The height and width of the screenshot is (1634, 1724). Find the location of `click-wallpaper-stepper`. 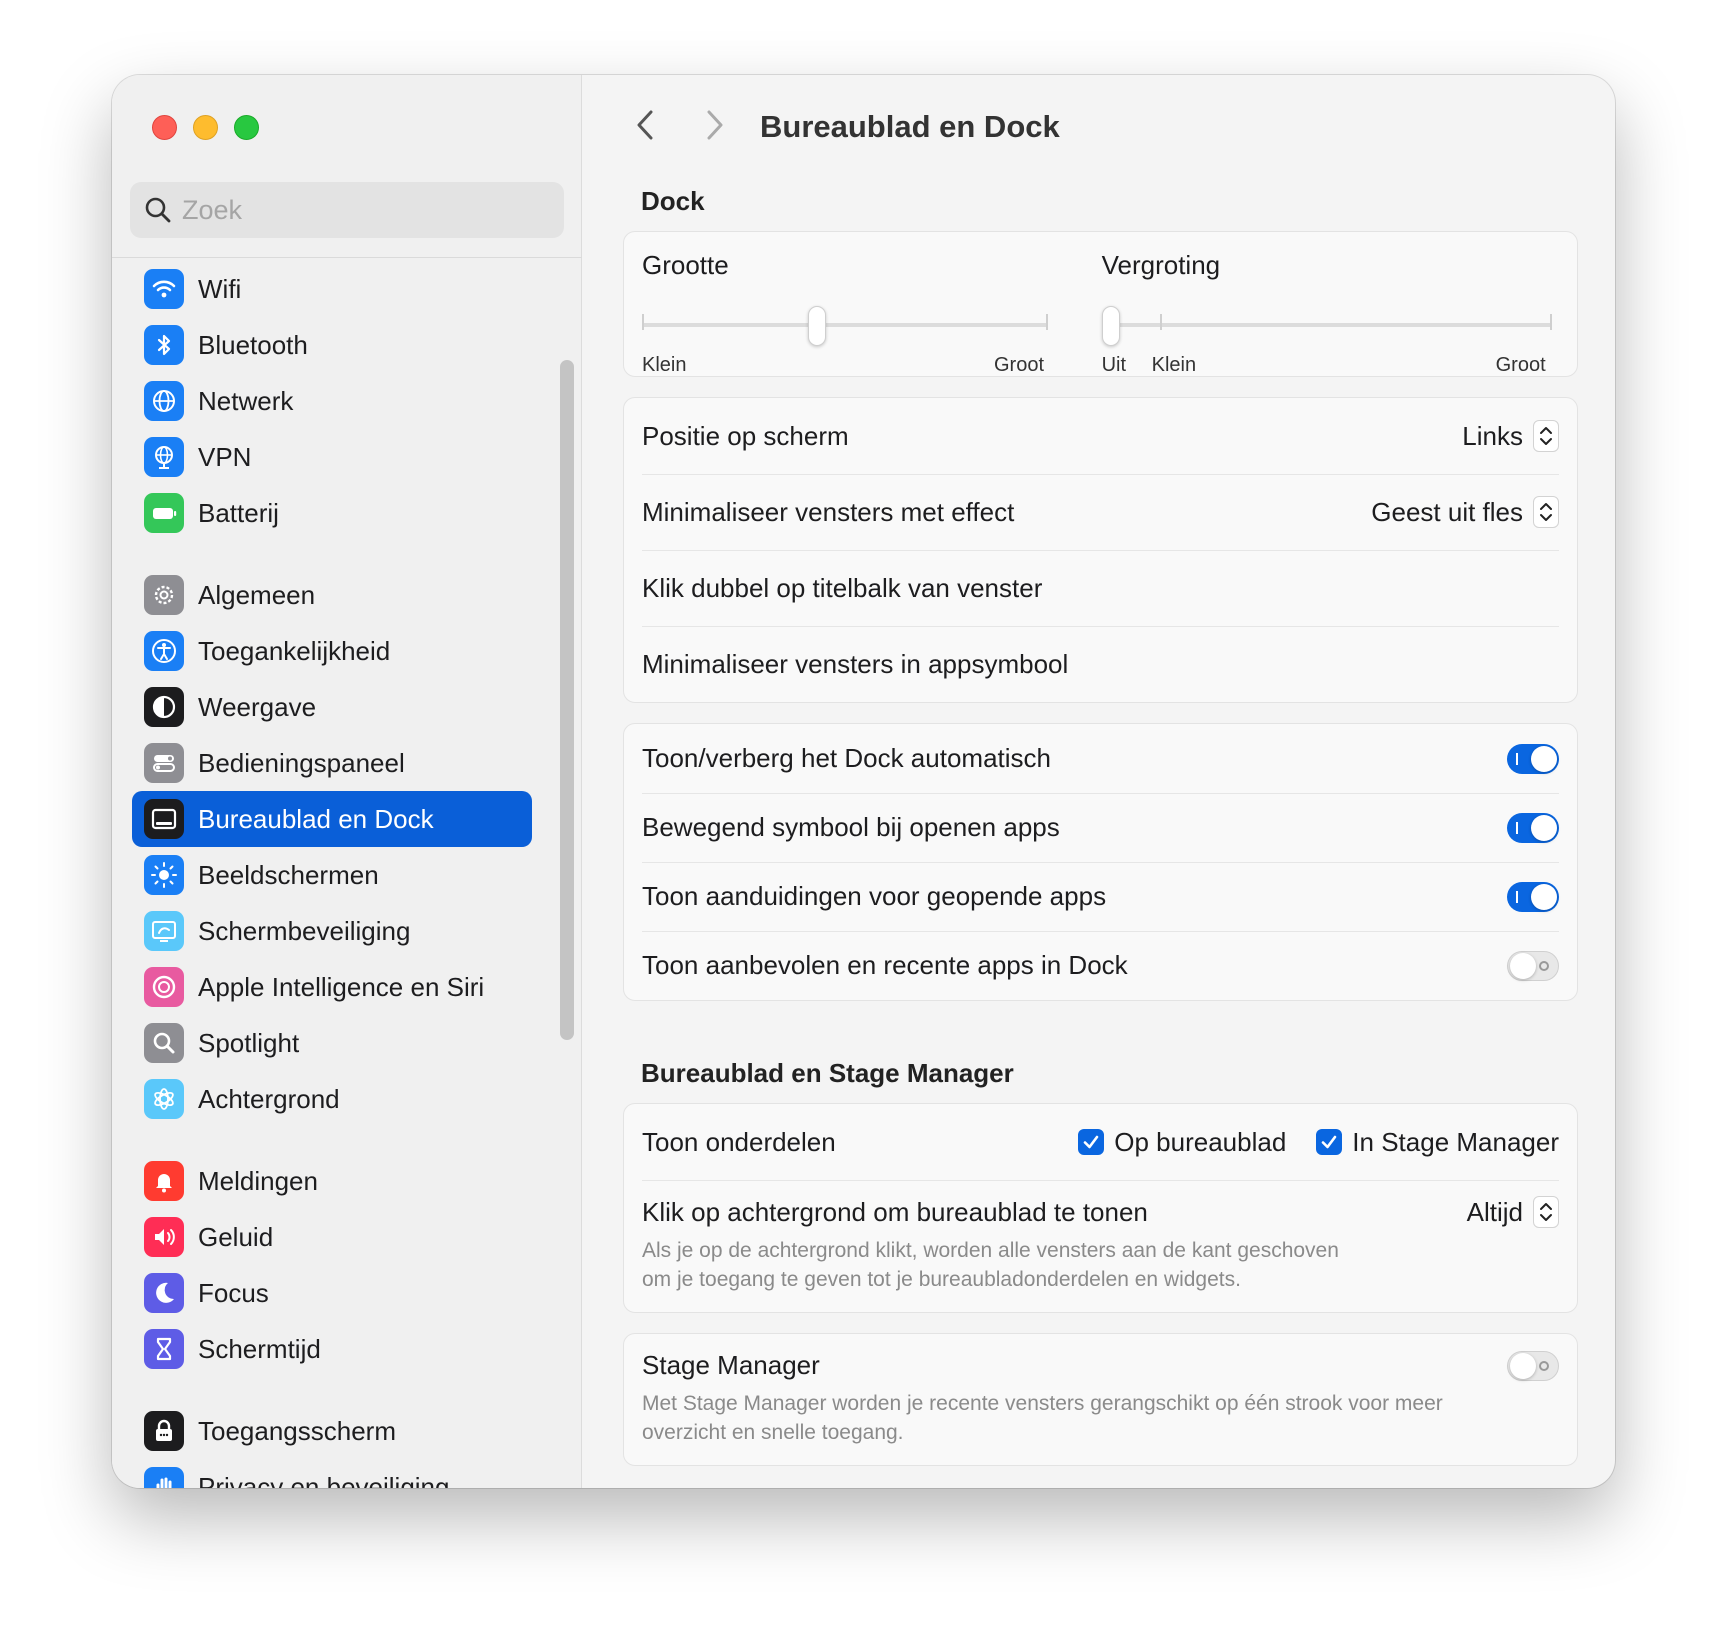

click-wallpaper-stepper is located at coordinates (1546, 1212).